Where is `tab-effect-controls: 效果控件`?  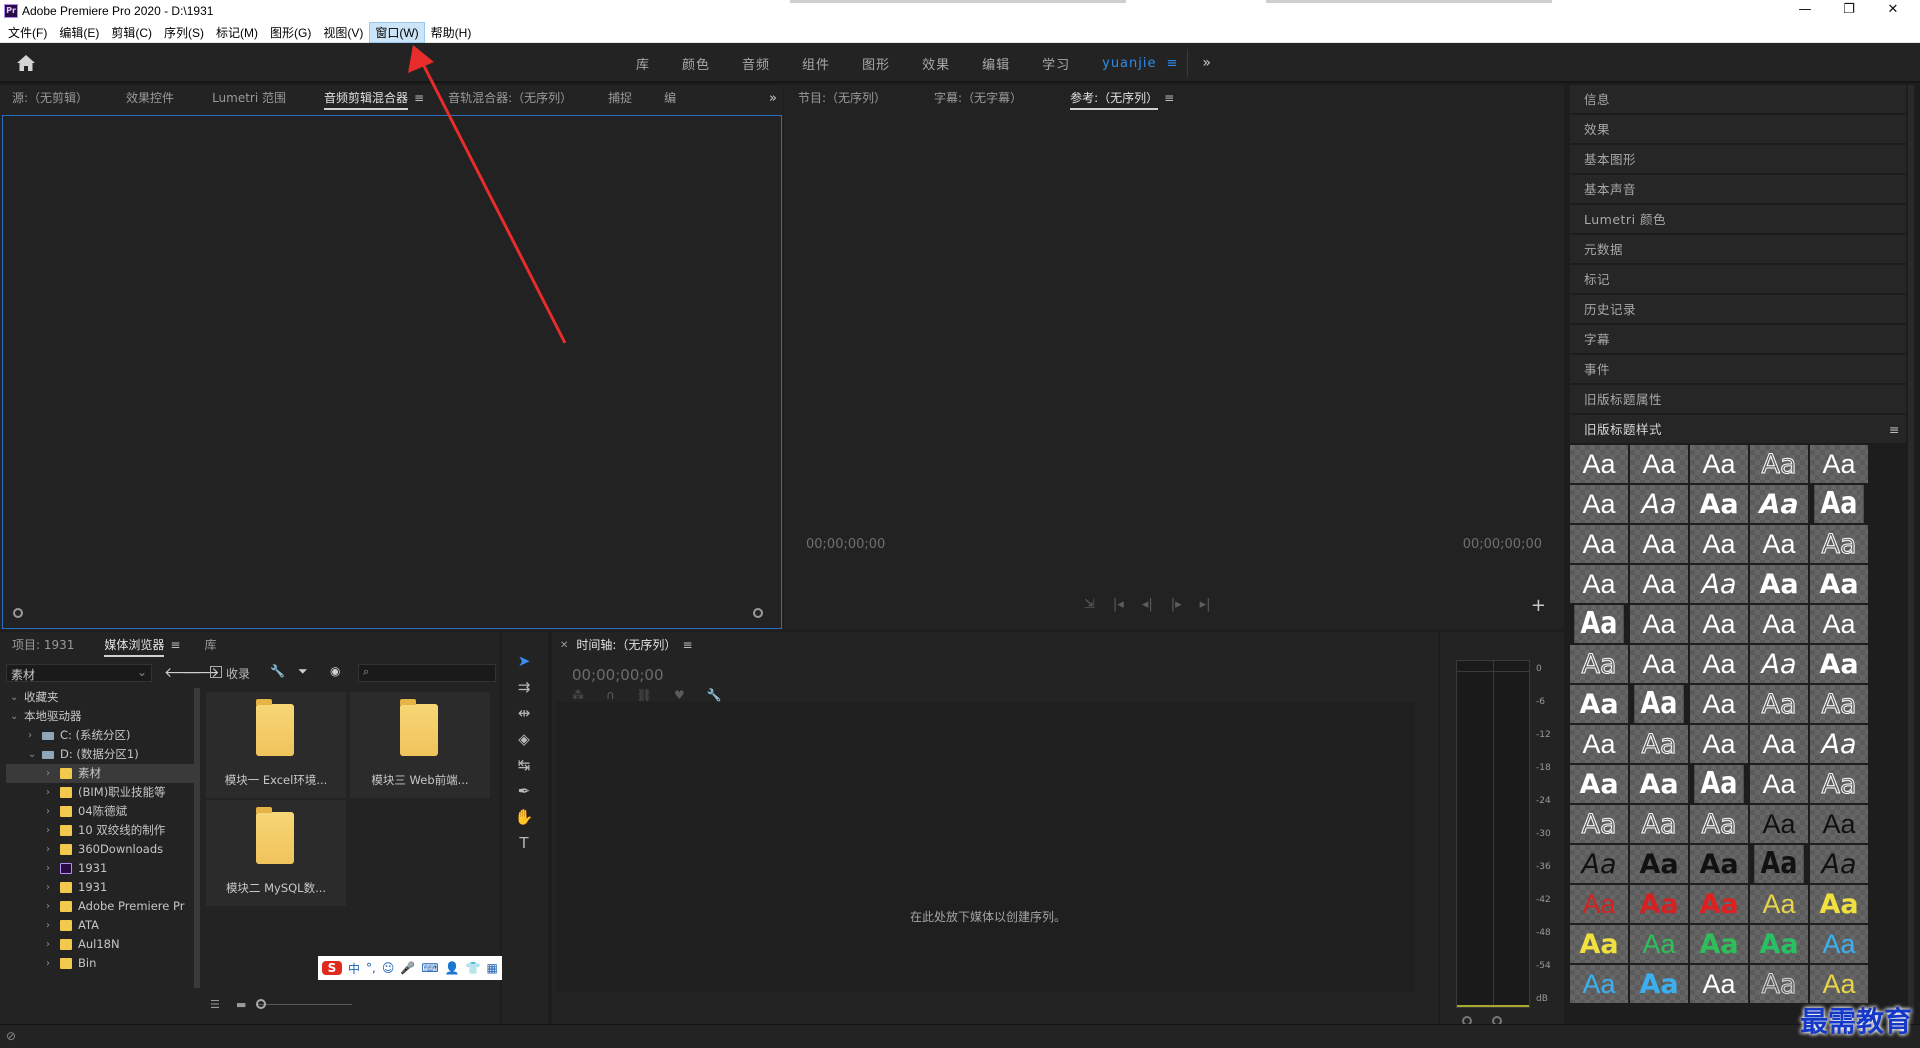 tab-effect-controls: 效果控件 is located at coordinates (150, 98).